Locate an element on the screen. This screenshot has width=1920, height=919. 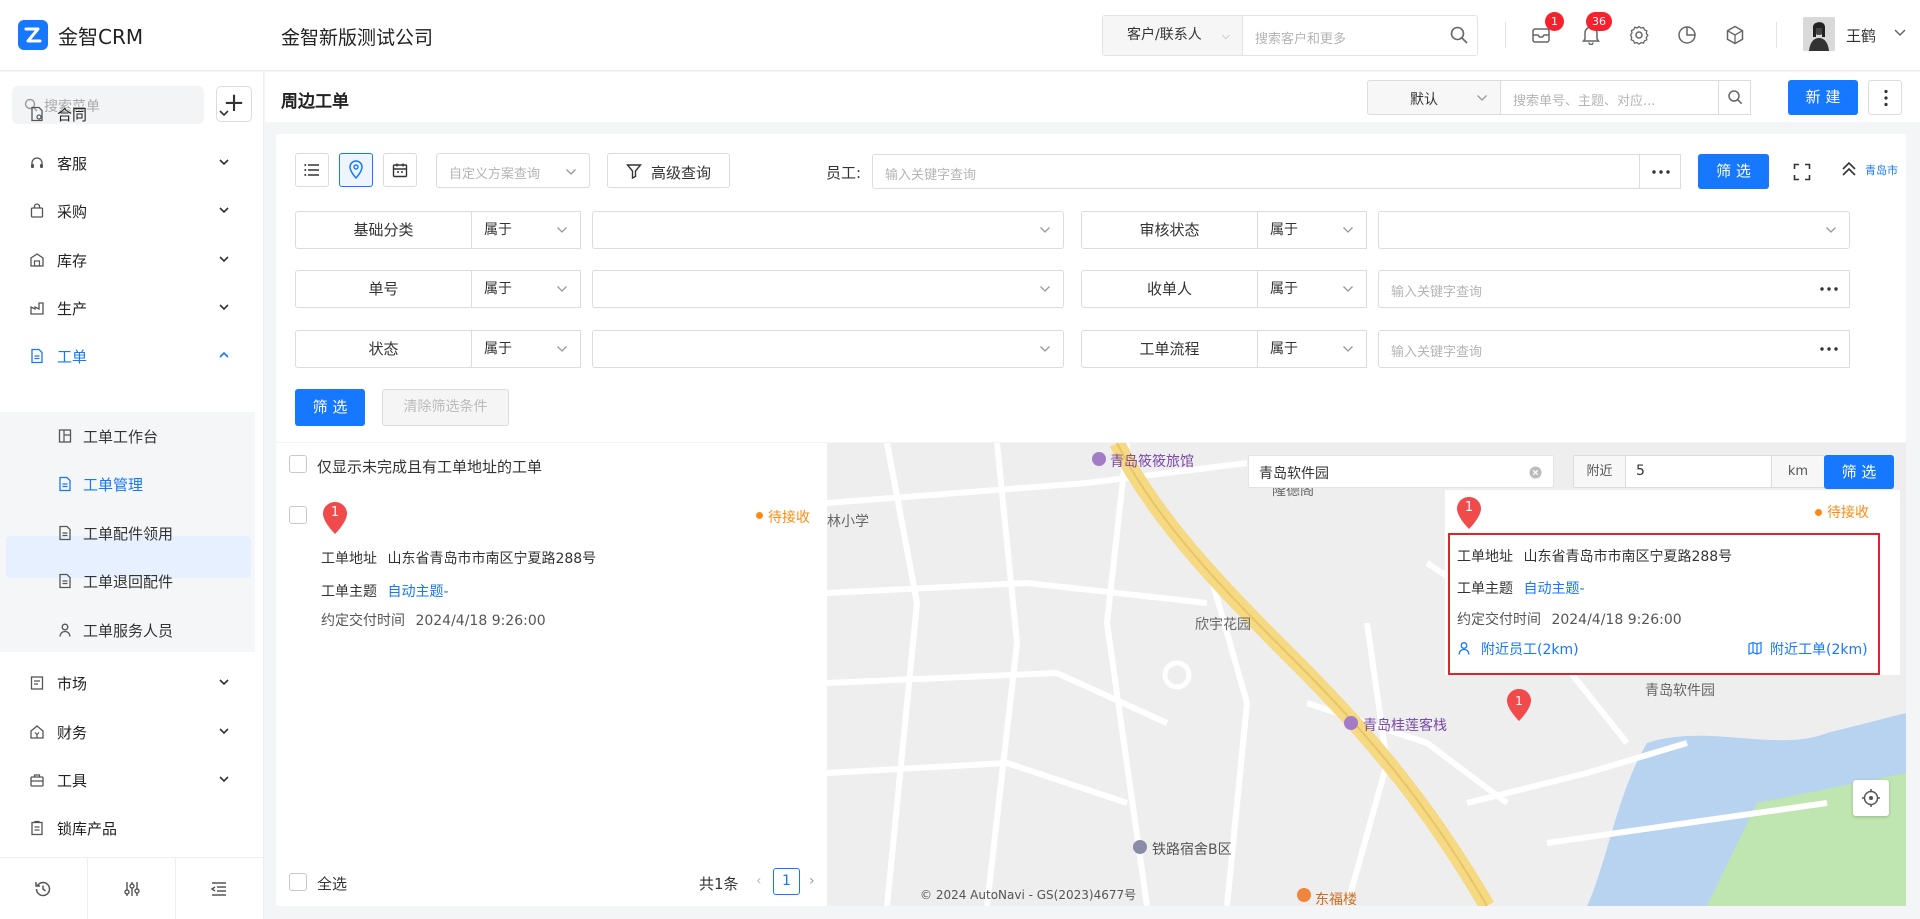
history-icon is located at coordinates (43, 889).